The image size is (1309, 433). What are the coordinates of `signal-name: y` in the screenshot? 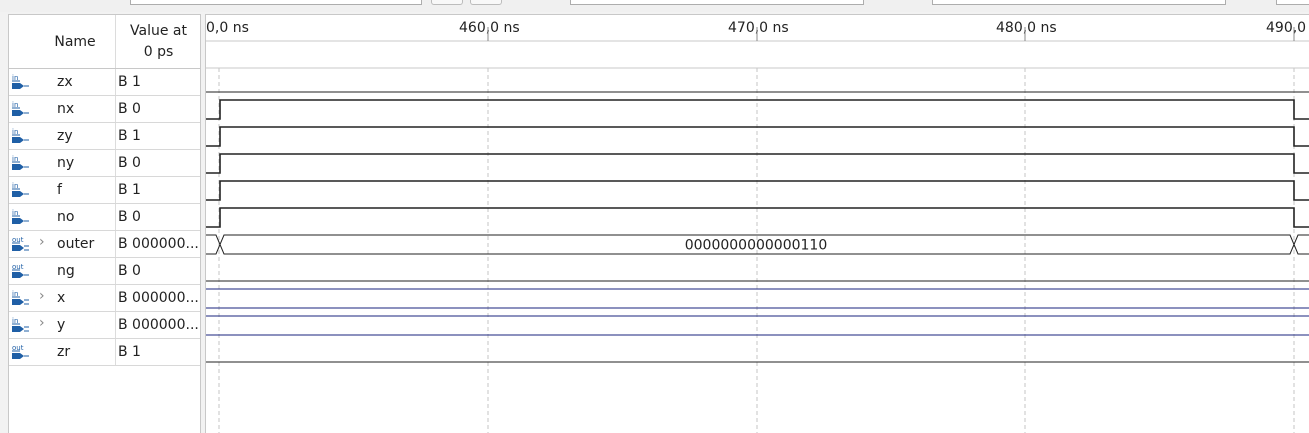 It's located at (61, 325).